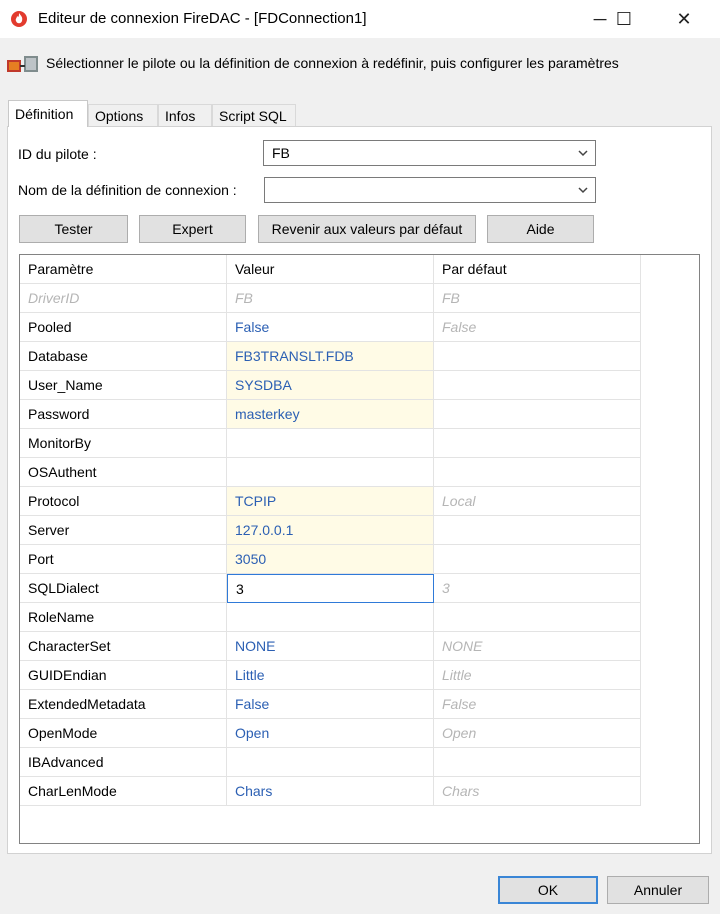 This screenshot has width=720, height=914. Describe the element at coordinates (658, 890) in the screenshot. I see `cancel-button: Annuler` at that location.